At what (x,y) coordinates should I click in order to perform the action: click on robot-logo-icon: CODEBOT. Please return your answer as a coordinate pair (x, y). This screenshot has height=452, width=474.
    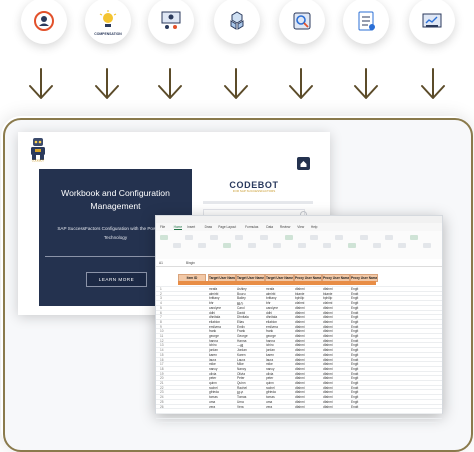
    Looking at the image, I should click on (38, 150).